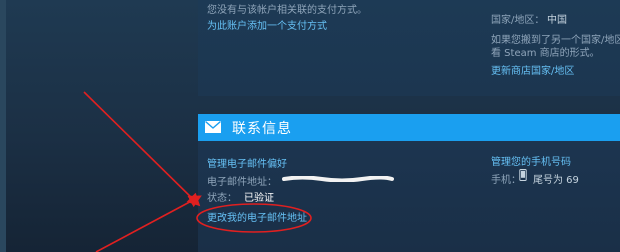 The width and height of the screenshot is (620, 252). Describe the element at coordinates (545, 53) in the screenshot. I see `region-moved-text-2: 看 Steam 商店的形式。` at that location.